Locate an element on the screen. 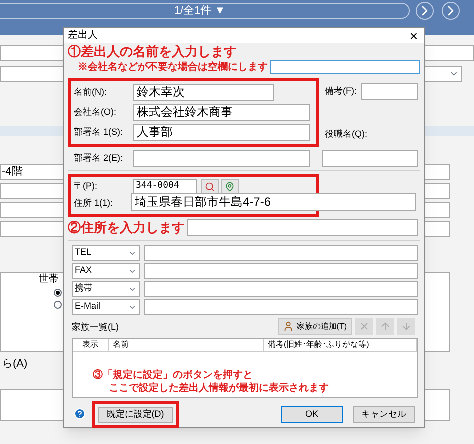  next-icon is located at coordinates (425, 11).